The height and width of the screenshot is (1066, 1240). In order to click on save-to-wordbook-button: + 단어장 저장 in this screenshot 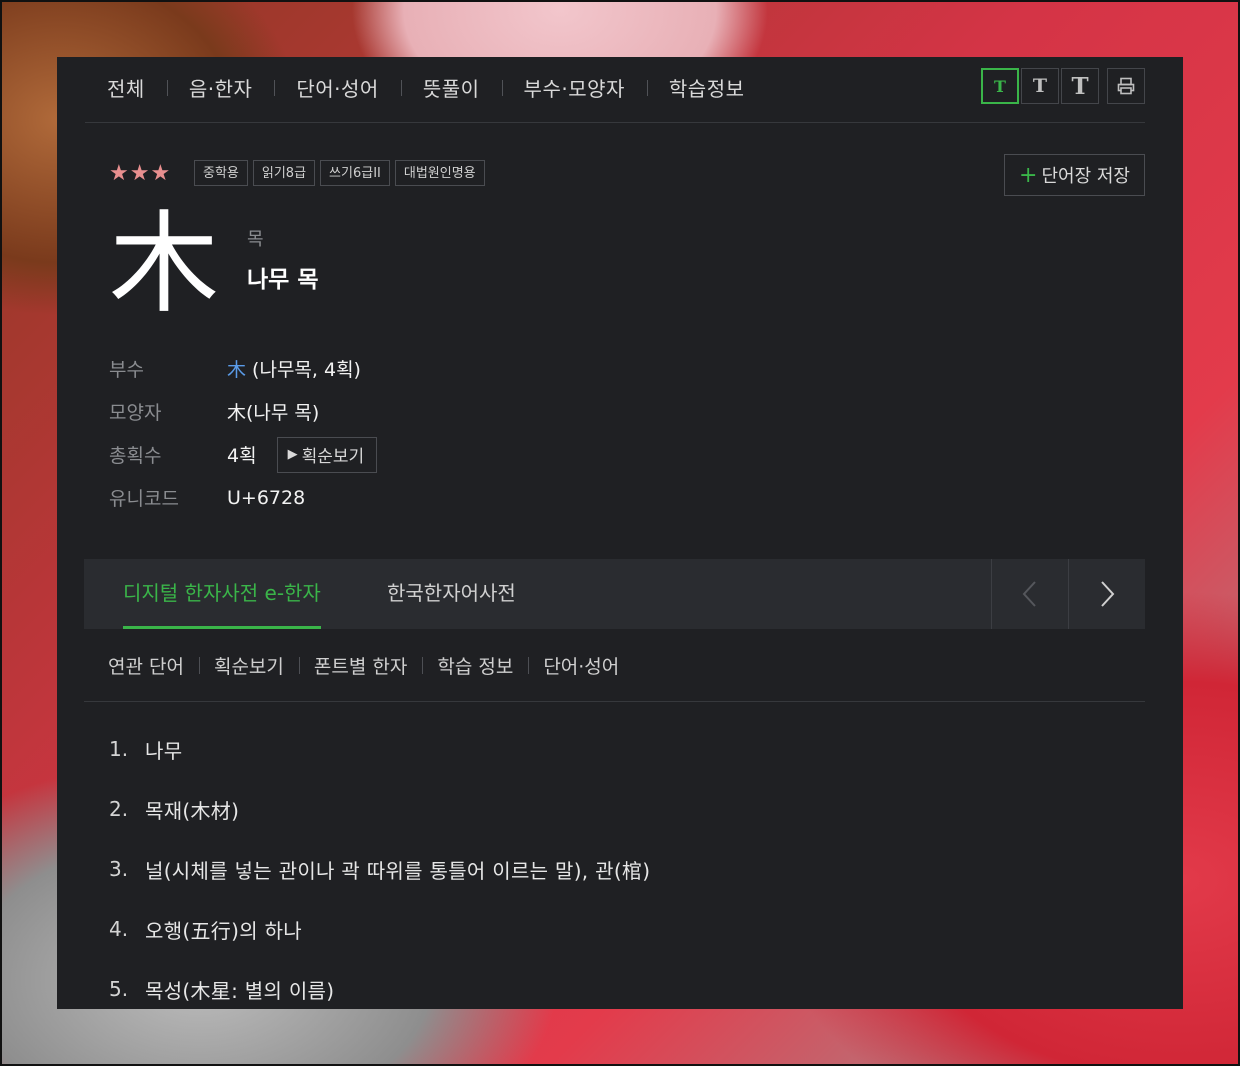, I will do `click(1074, 175)`.